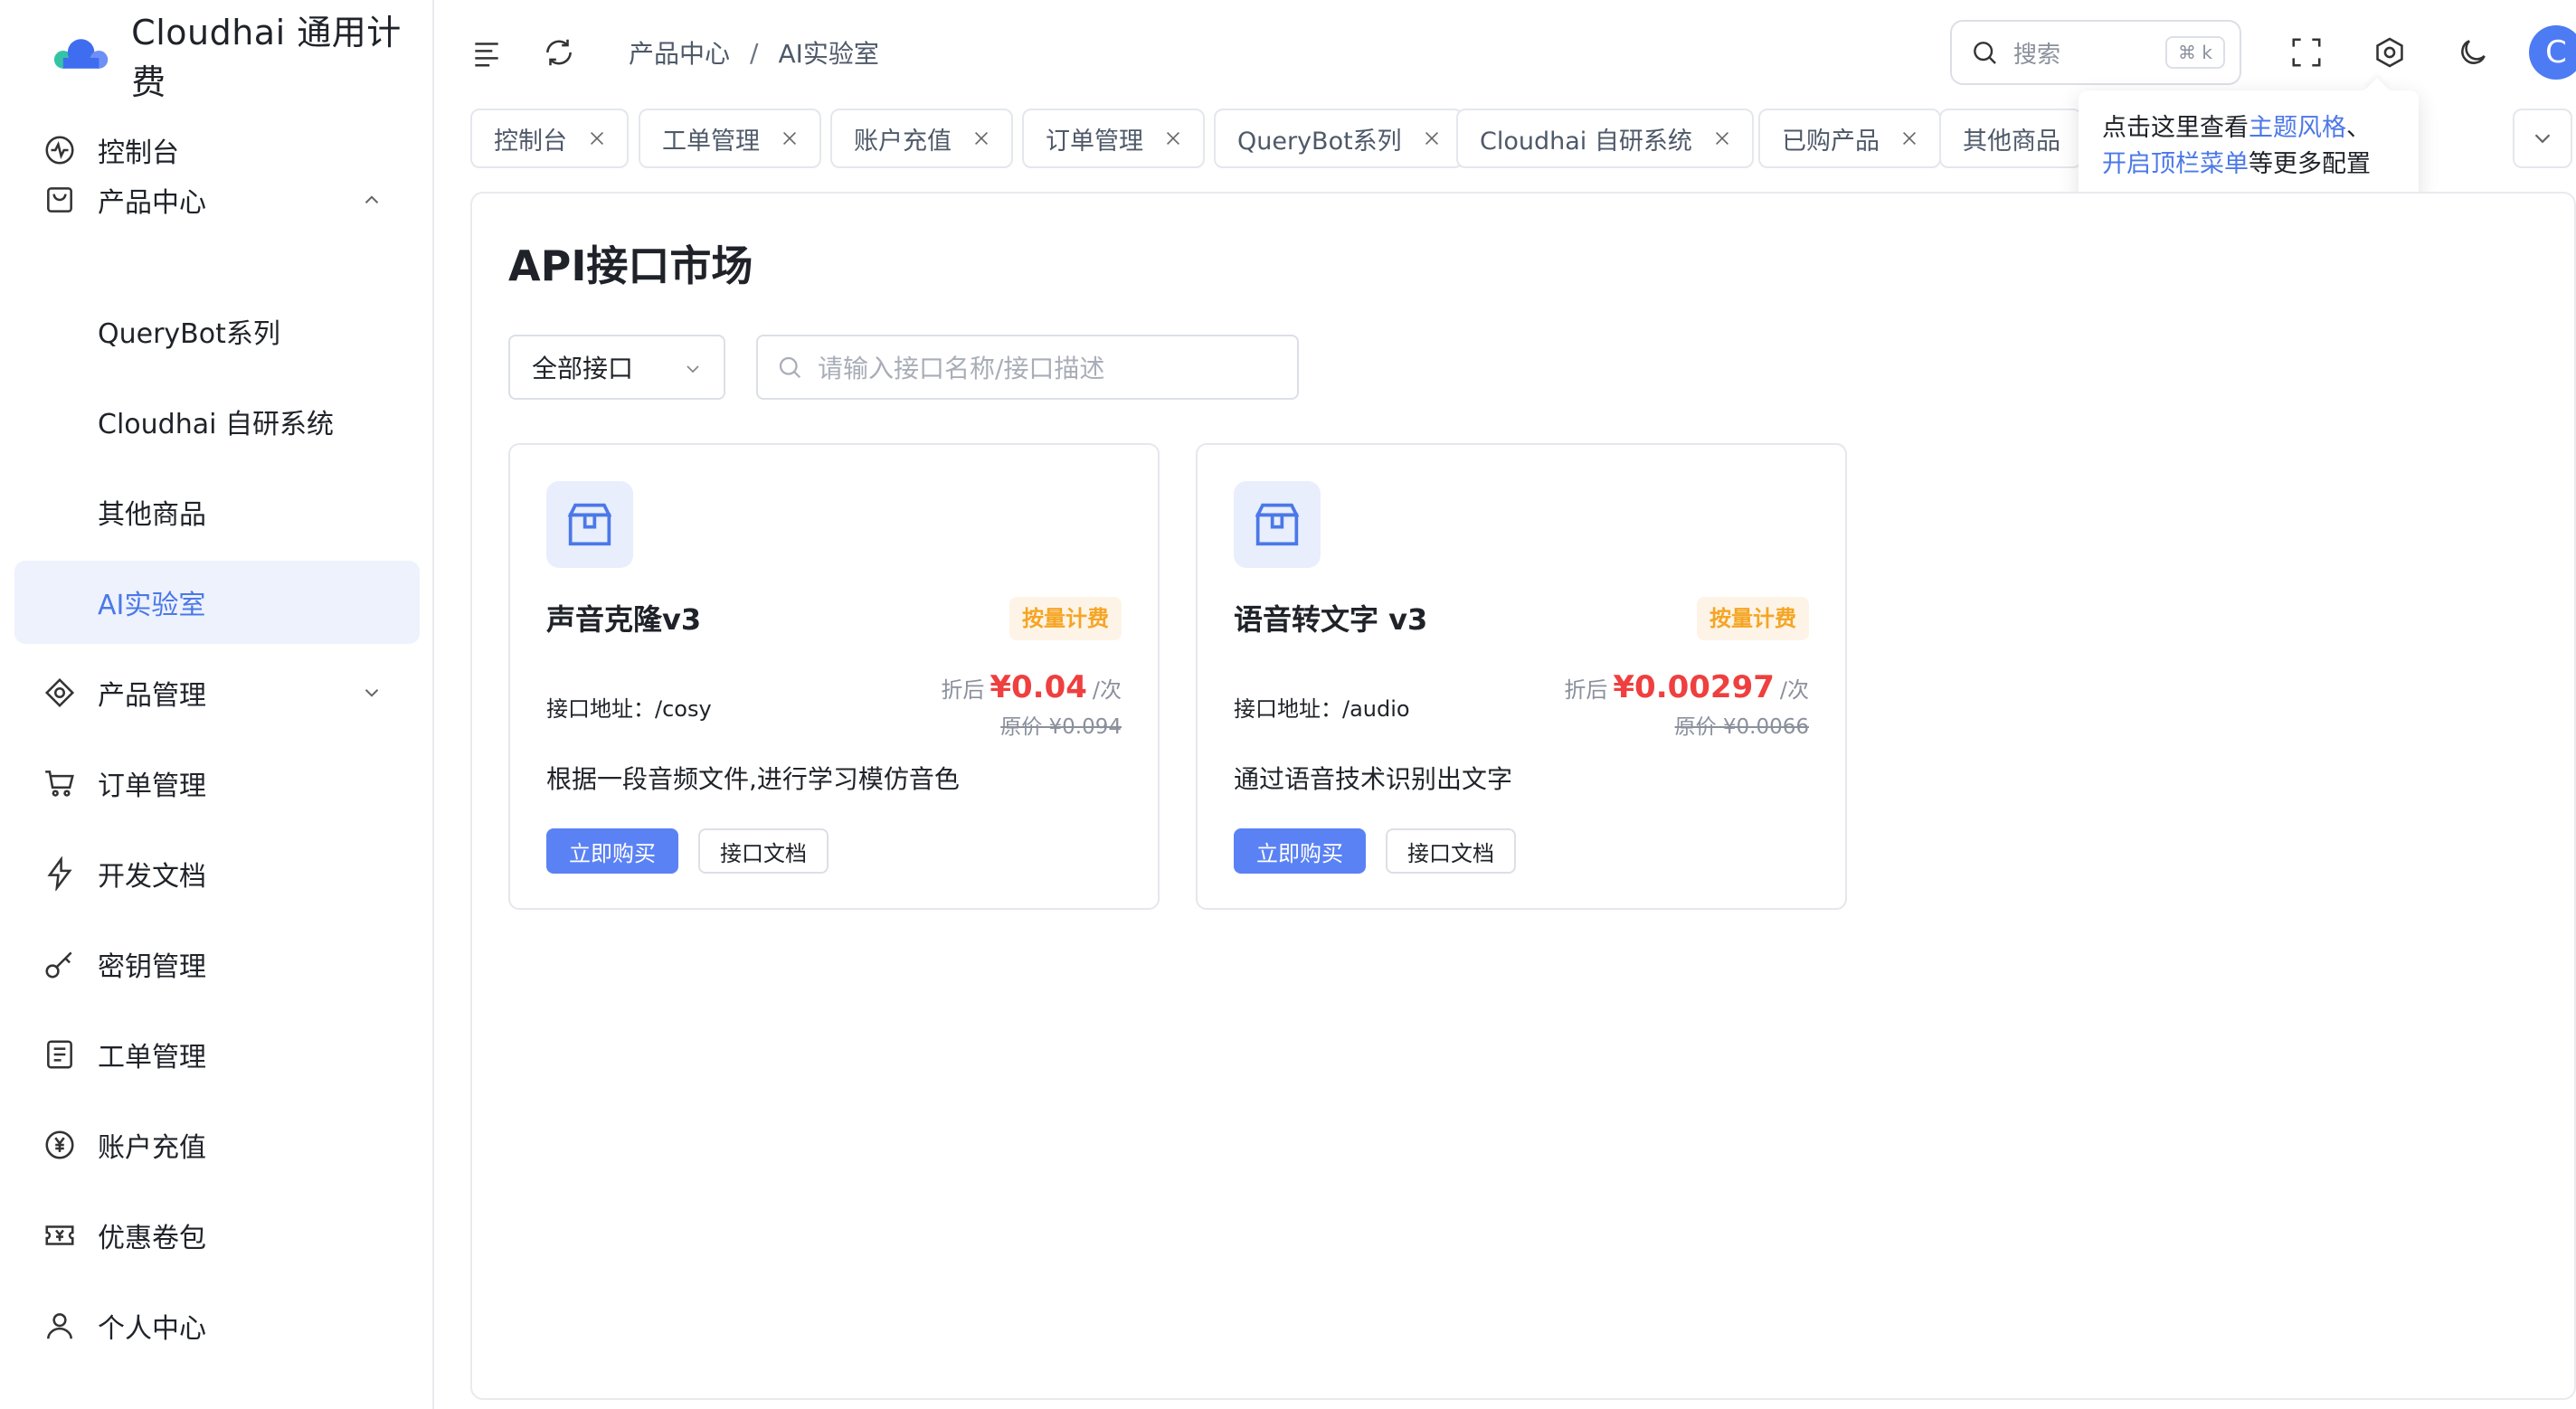  What do you see at coordinates (152, 1148) in the screenshot?
I see `sidebar-item-label: 账户充值` at bounding box center [152, 1148].